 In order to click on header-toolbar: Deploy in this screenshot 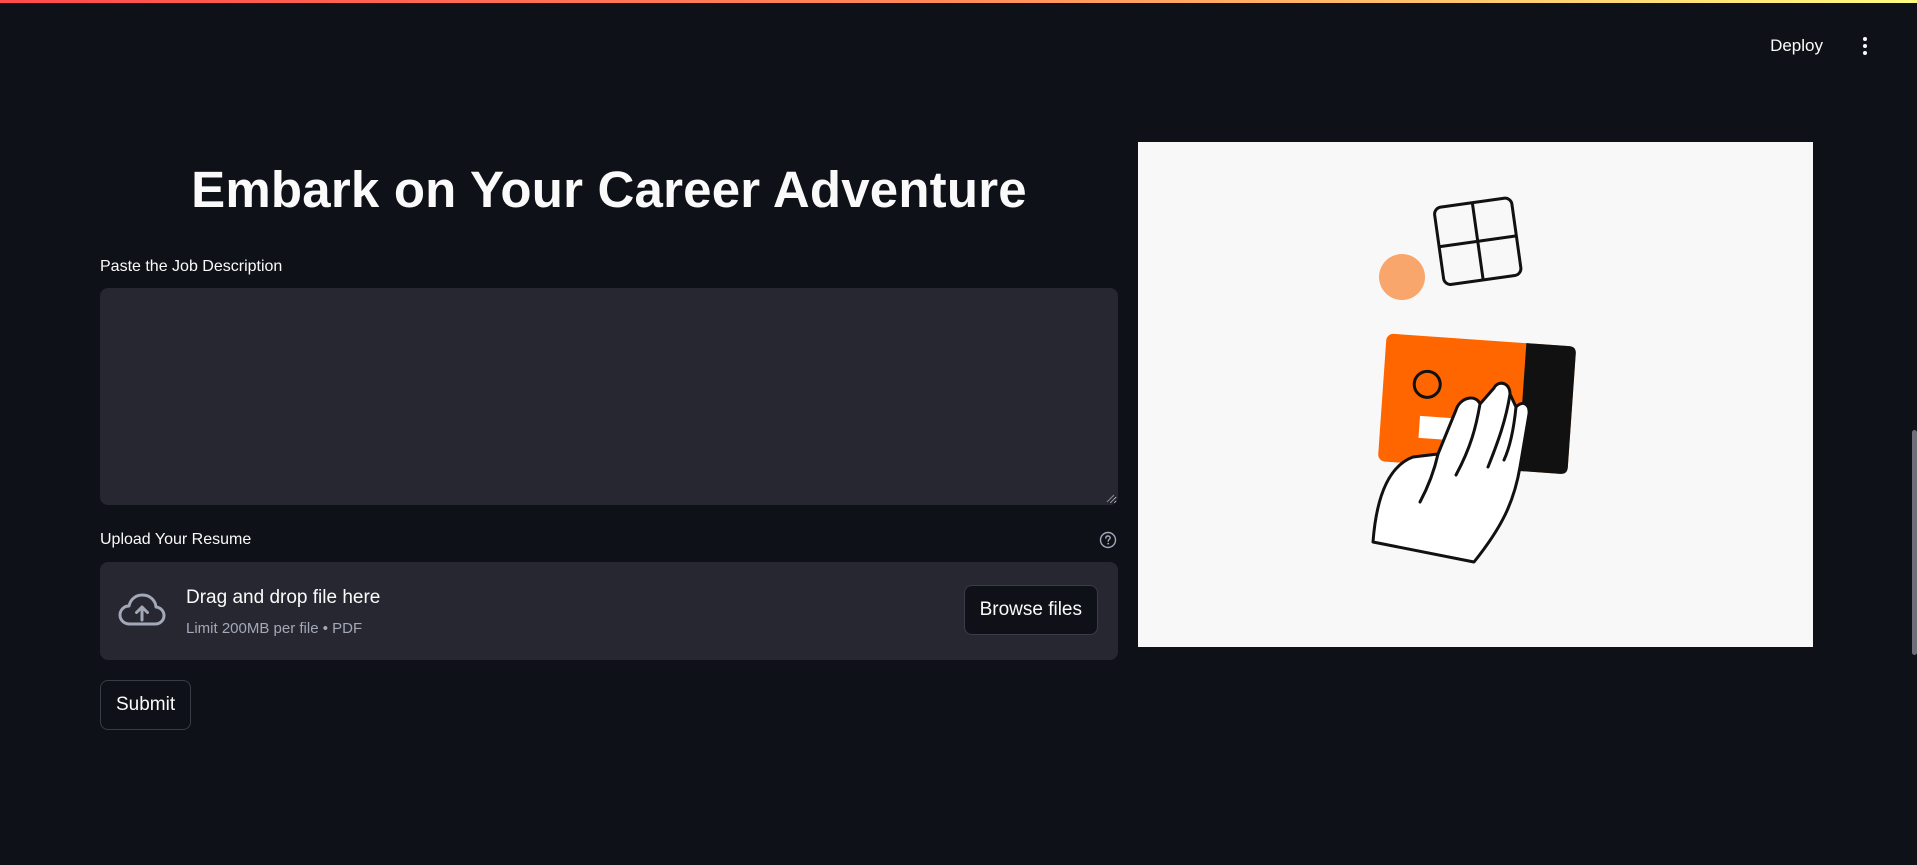, I will do `click(1819, 46)`.